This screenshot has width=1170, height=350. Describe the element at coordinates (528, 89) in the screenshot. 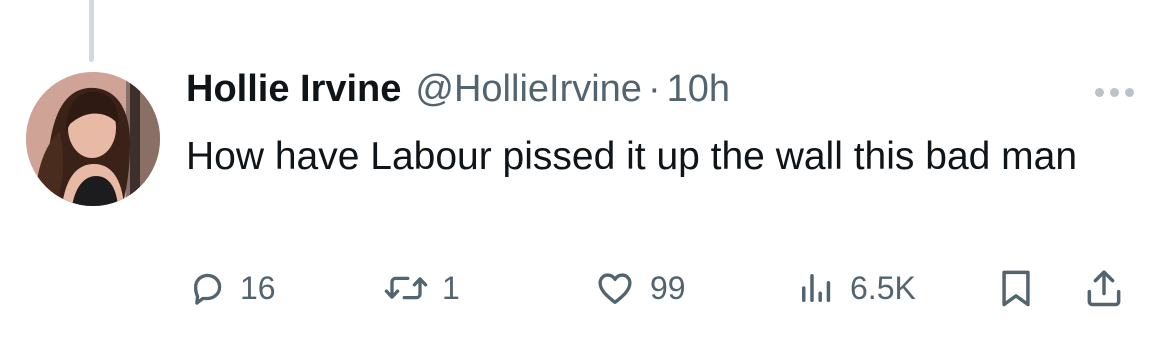

I see `user-handle: @HollieIrvine` at that location.